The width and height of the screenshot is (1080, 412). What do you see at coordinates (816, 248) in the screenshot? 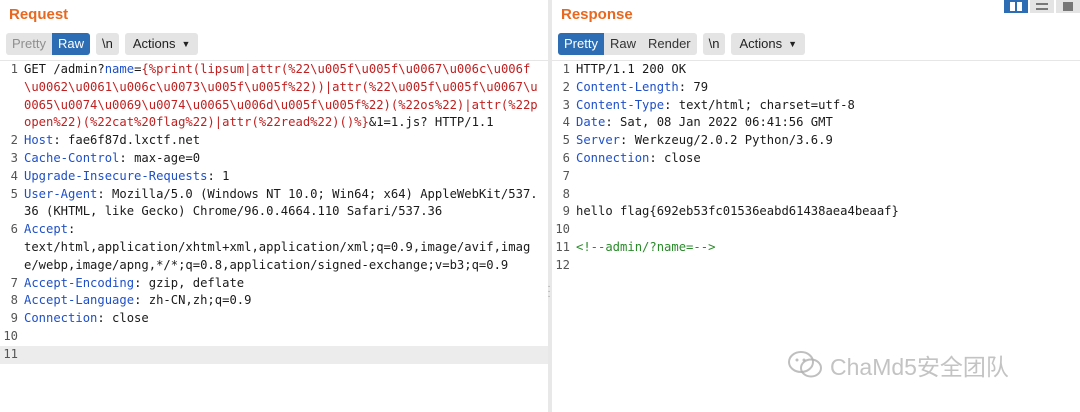
I see `response-line: 11 <!--admin/?name=-->` at bounding box center [816, 248].